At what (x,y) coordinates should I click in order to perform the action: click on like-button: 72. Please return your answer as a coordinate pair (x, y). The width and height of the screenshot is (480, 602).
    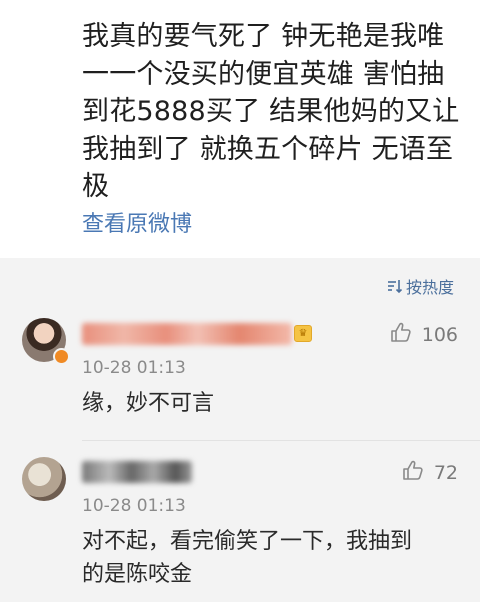
    Looking at the image, I should click on (430, 472).